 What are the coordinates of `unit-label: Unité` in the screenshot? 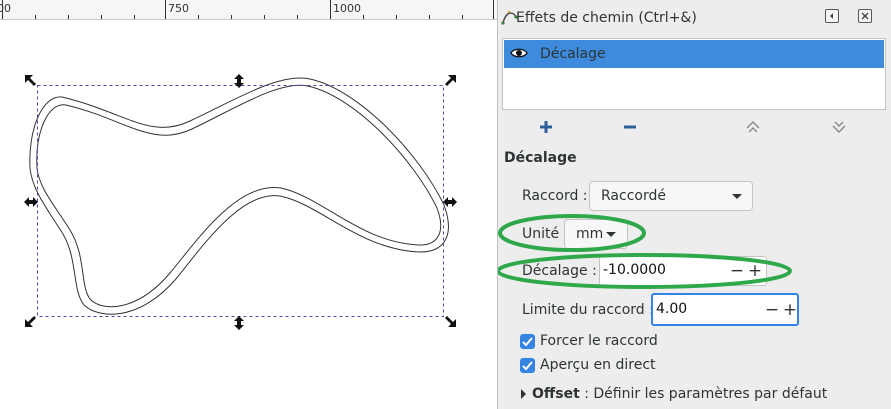 It's located at (541, 234).